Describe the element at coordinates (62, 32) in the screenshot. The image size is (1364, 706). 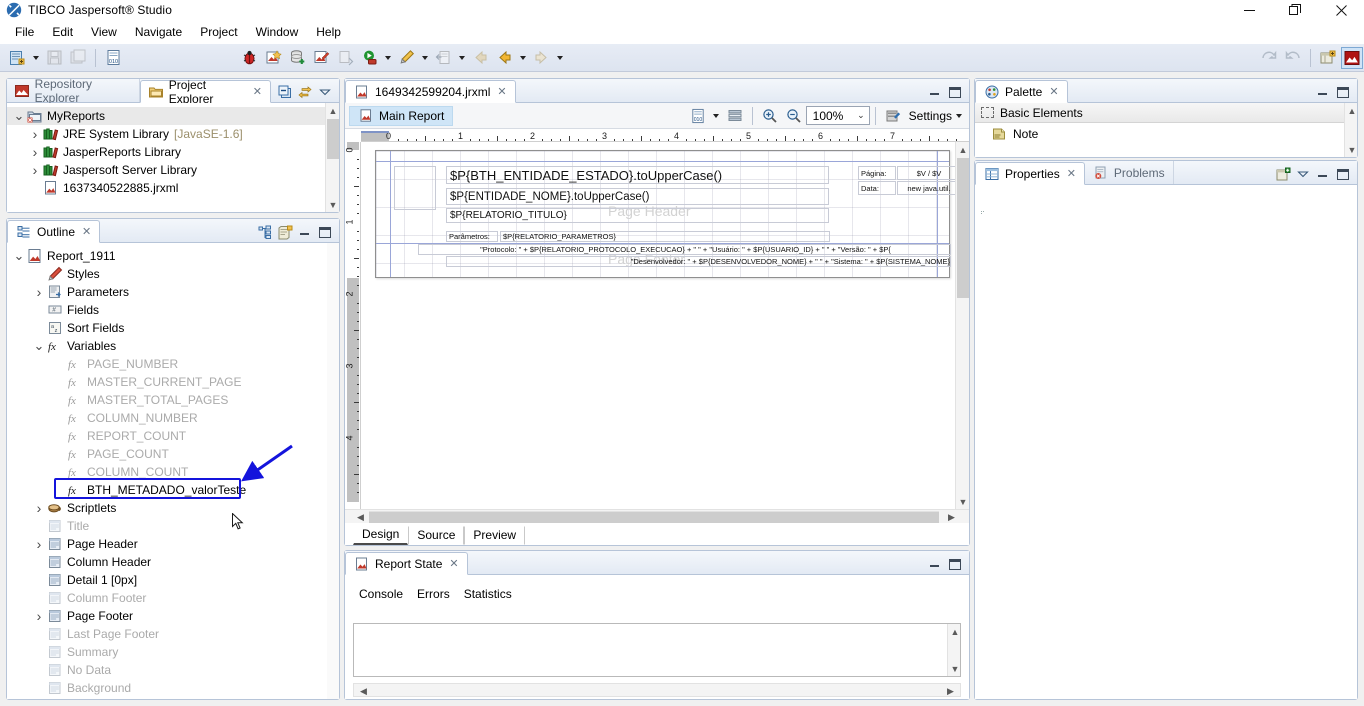
I see `menu-edit: Edit` at that location.